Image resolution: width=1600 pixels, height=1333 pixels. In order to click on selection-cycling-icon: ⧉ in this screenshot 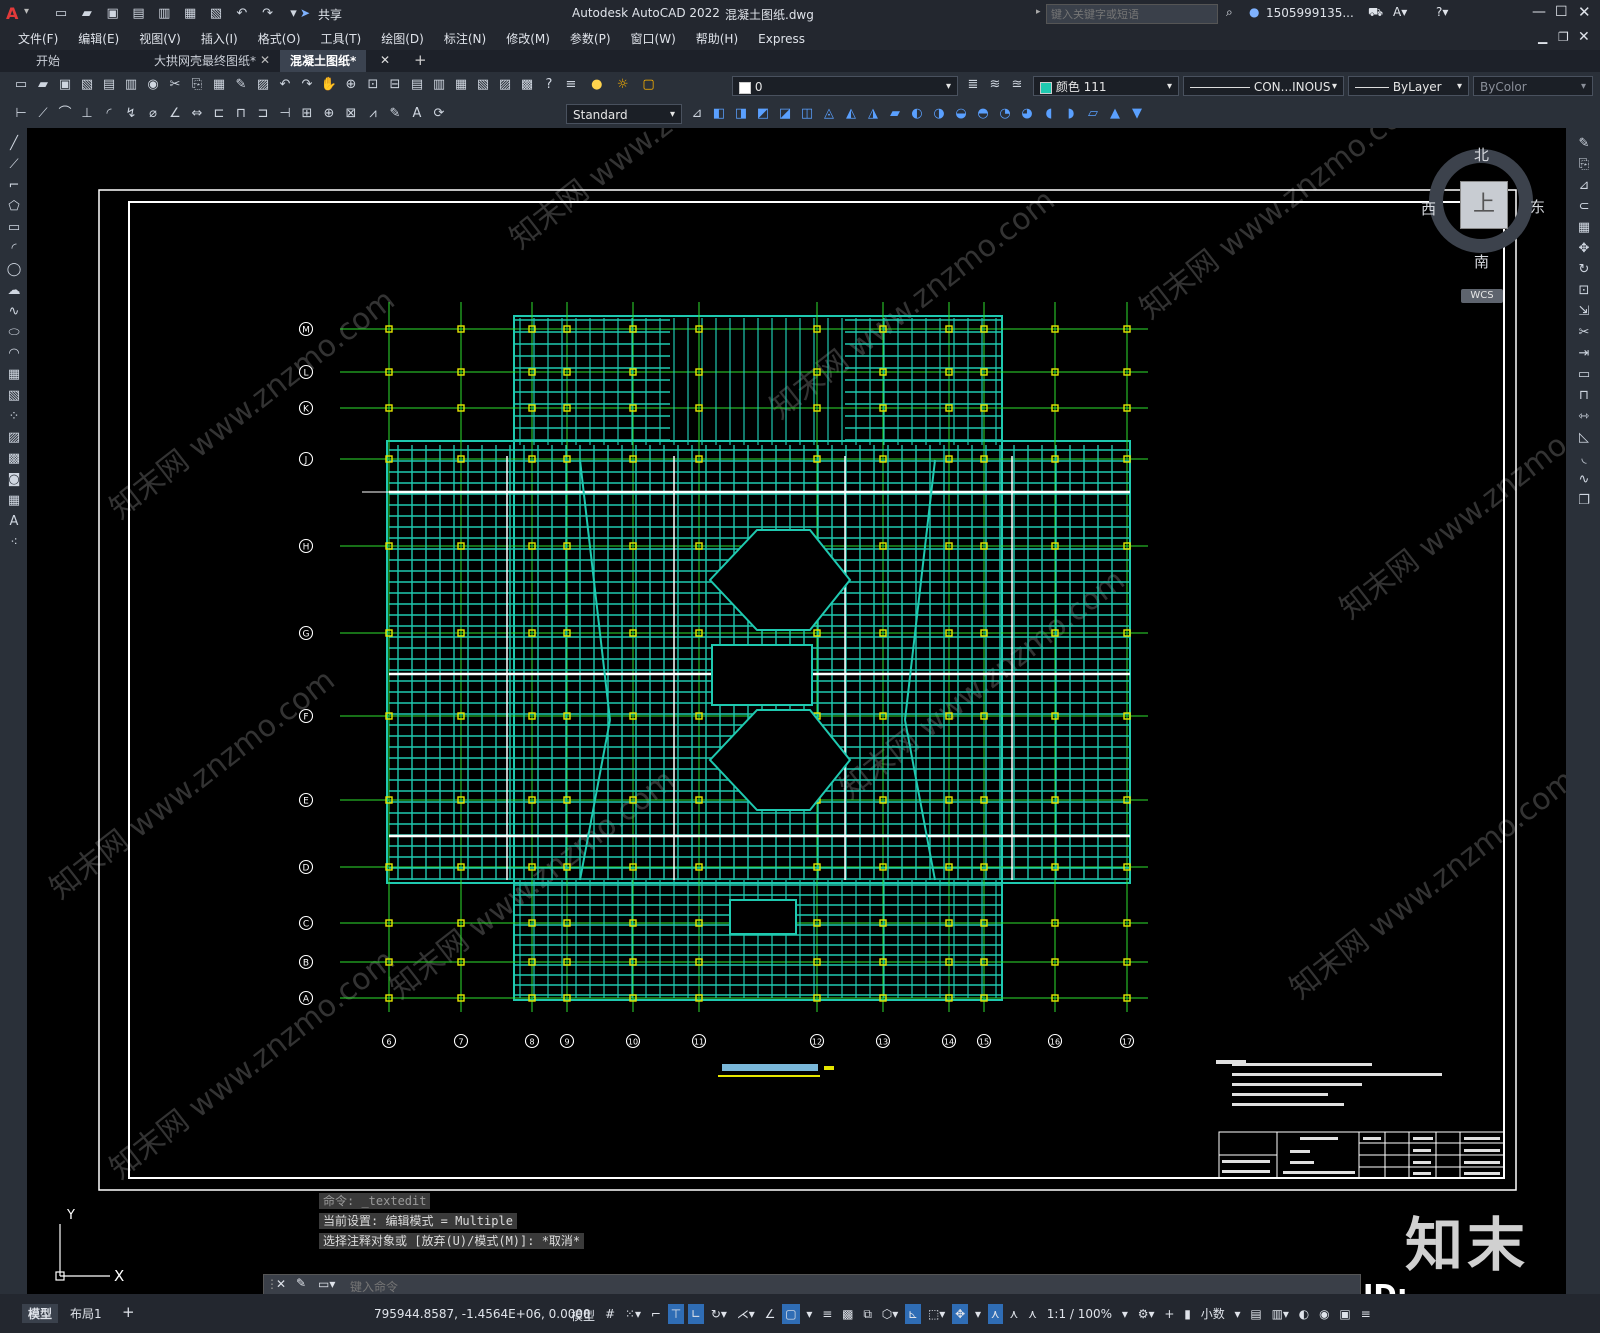, I will do `click(867, 1314)`.